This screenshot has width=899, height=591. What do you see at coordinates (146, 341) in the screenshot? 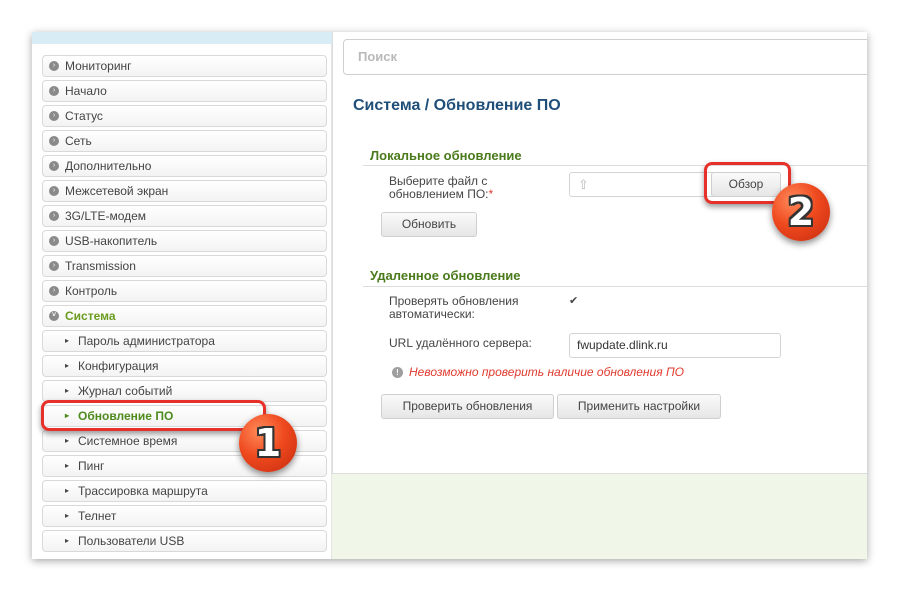
I see `sidebar-subitem-label: Пароль администратора` at bounding box center [146, 341].